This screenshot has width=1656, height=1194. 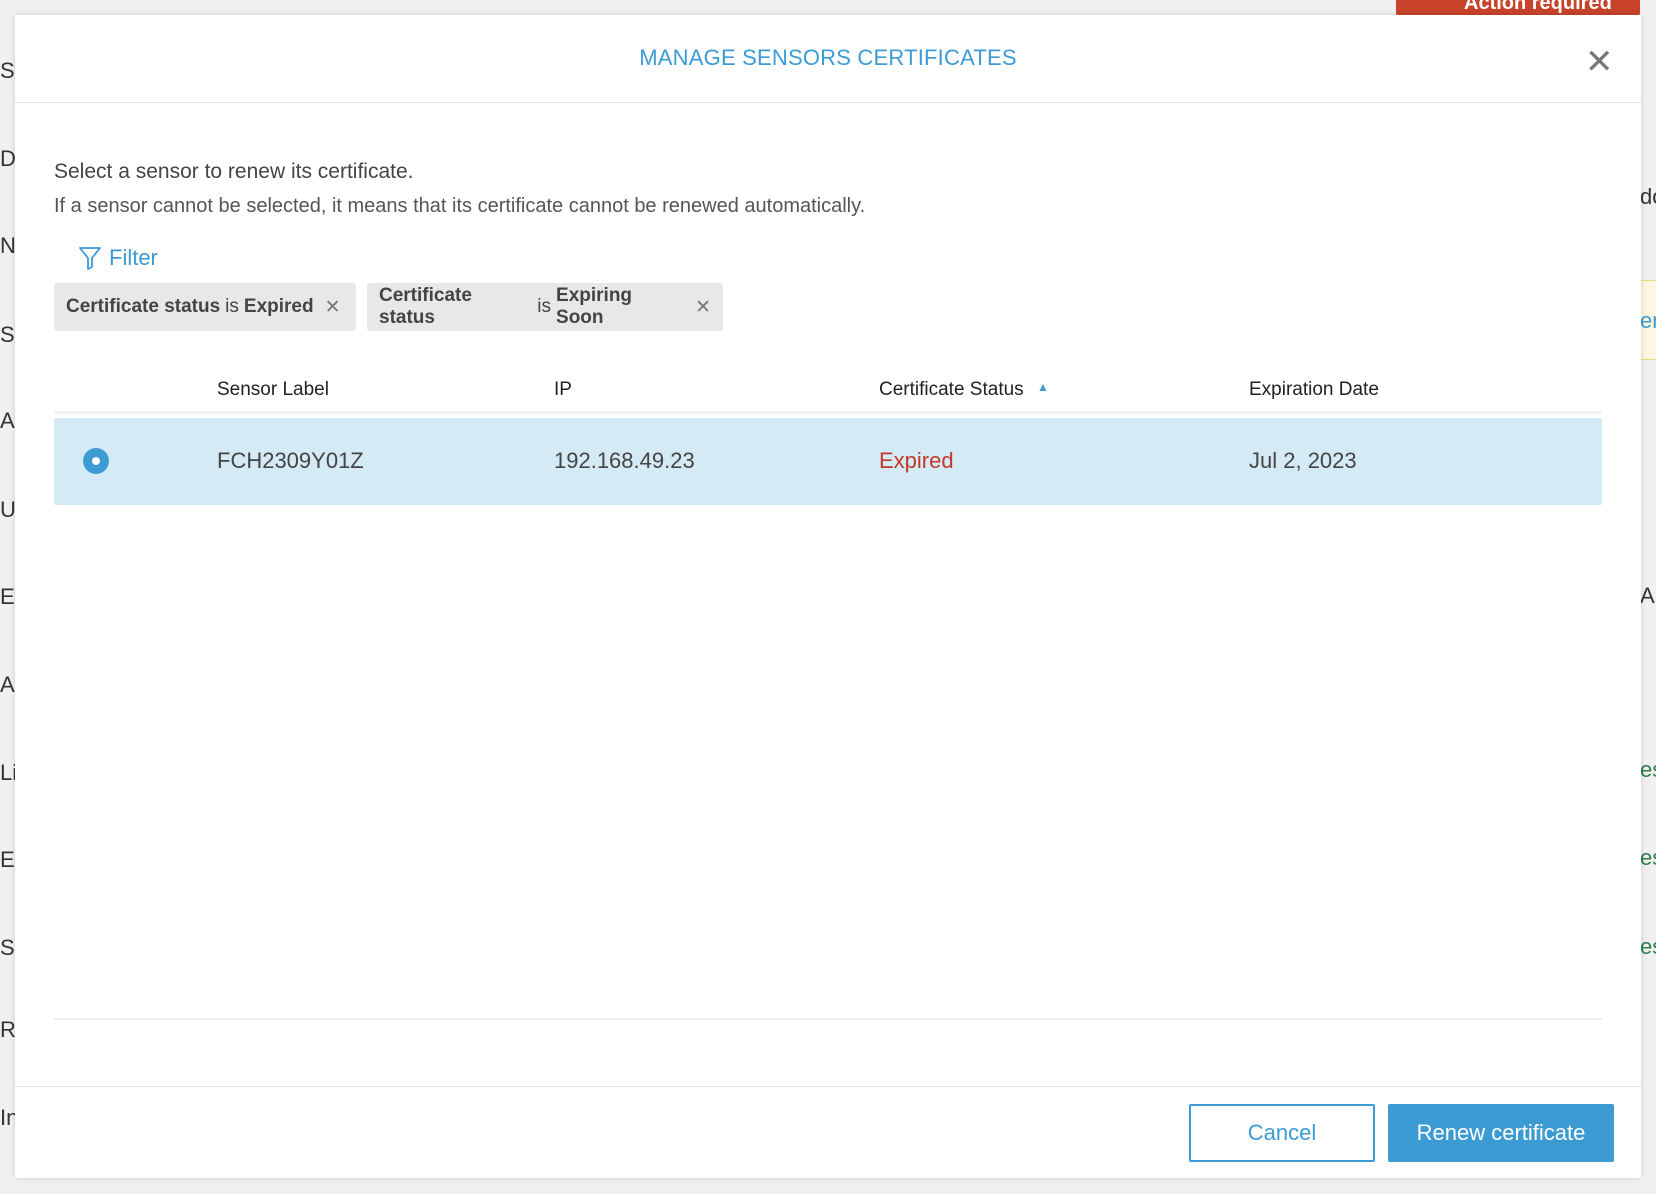 What do you see at coordinates (8, 158) in the screenshot?
I see `bg-text: D` at bounding box center [8, 158].